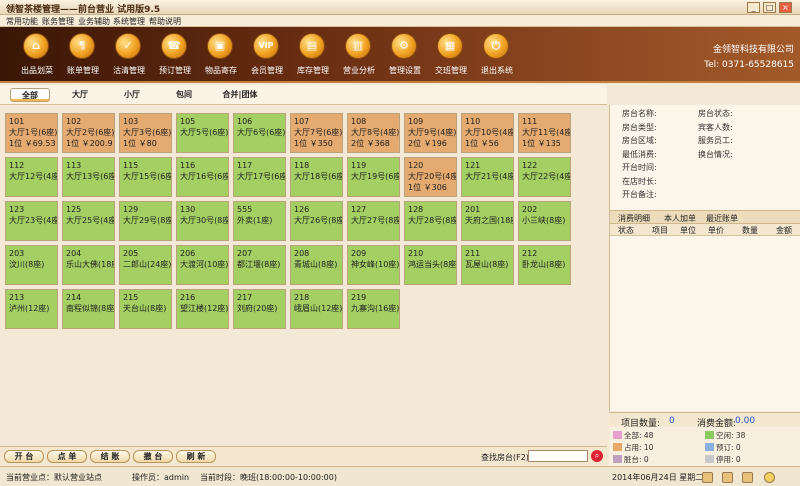  I want to click on legend-item: 脏台: 0, so click(631, 459).